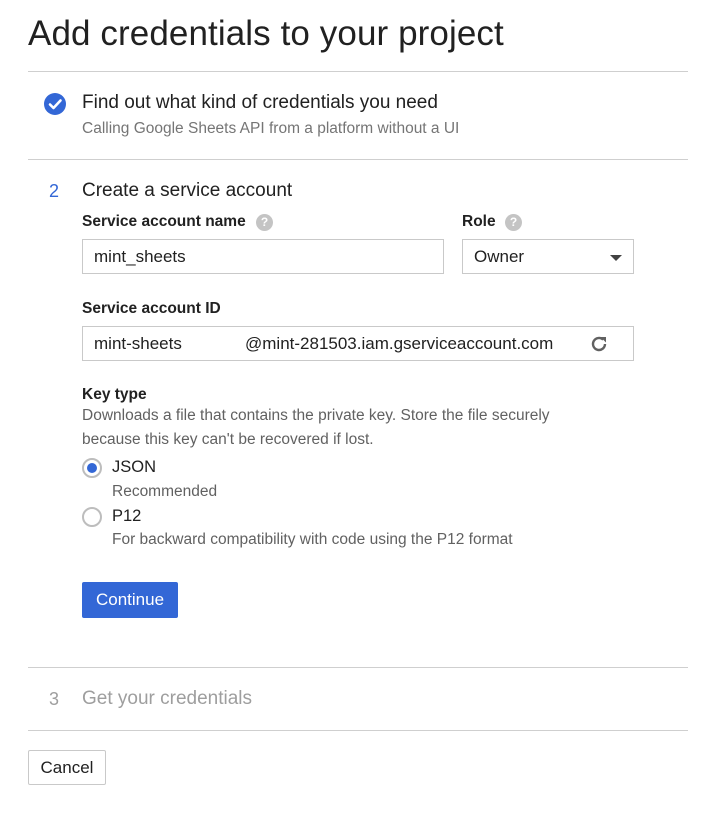 The height and width of the screenshot is (823, 727). Describe the element at coordinates (134, 467) in the screenshot. I see `json-option-label: JSON` at that location.